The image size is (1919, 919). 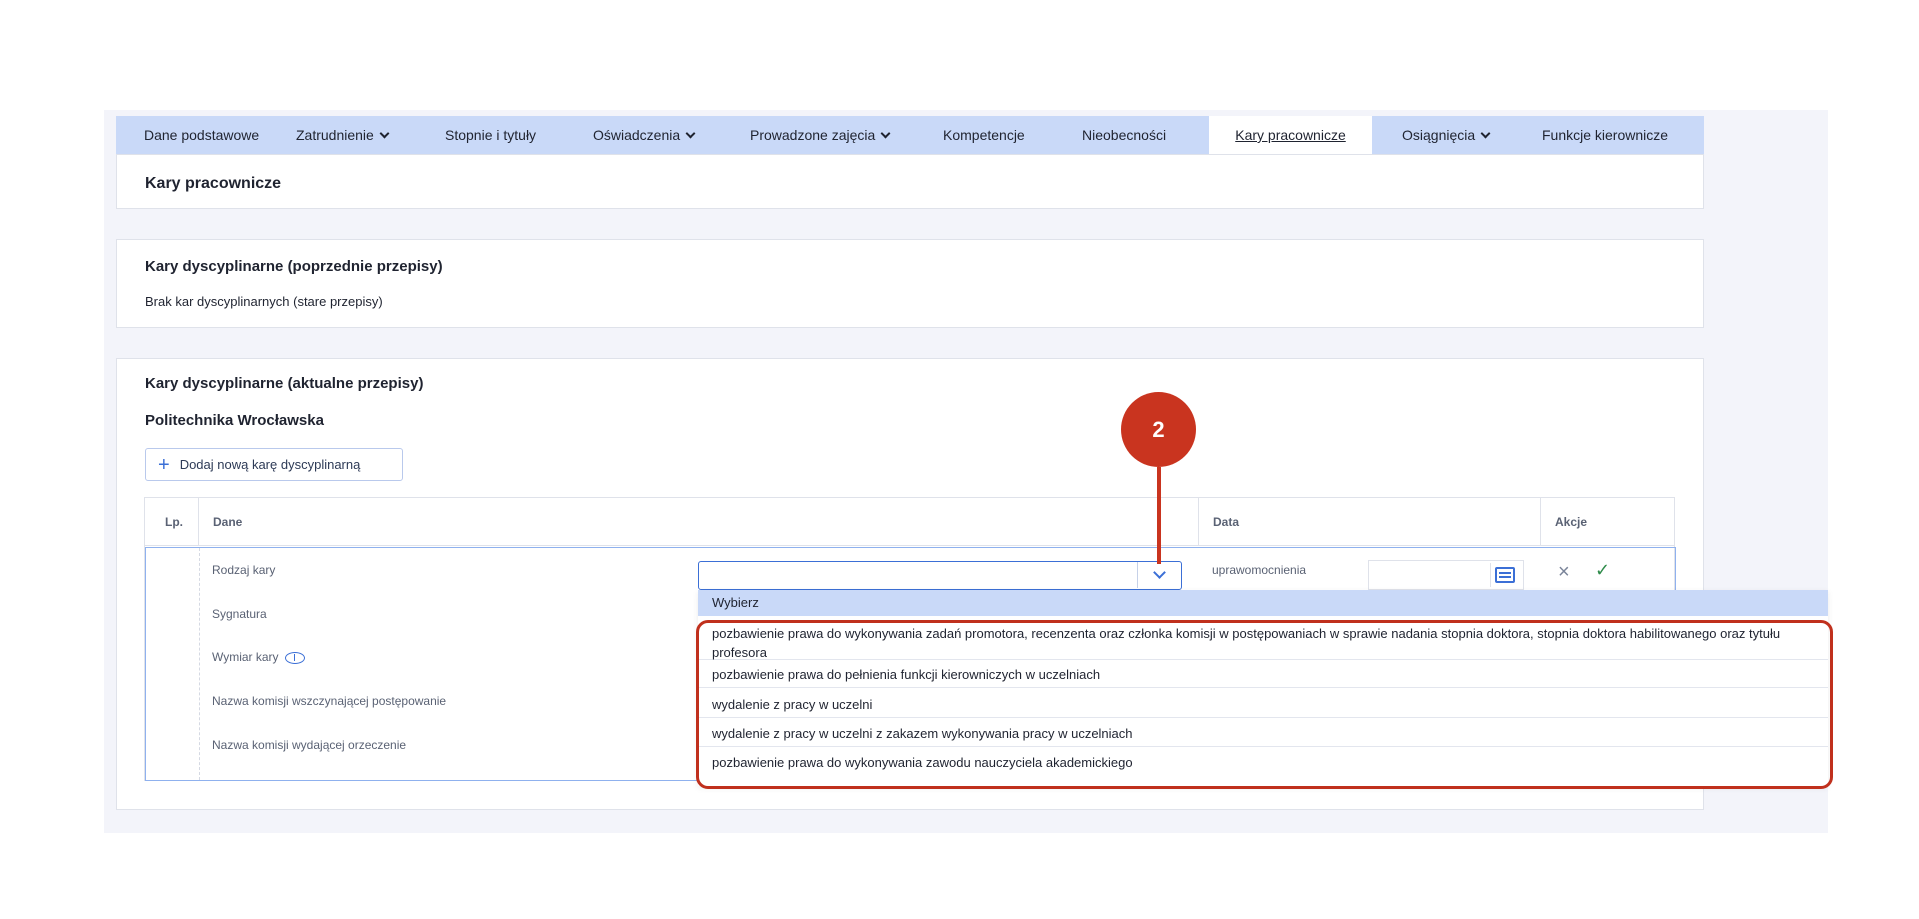 What do you see at coordinates (220, 135) in the screenshot?
I see `tab-dane-podstawowe: Dane podstawowe` at bounding box center [220, 135].